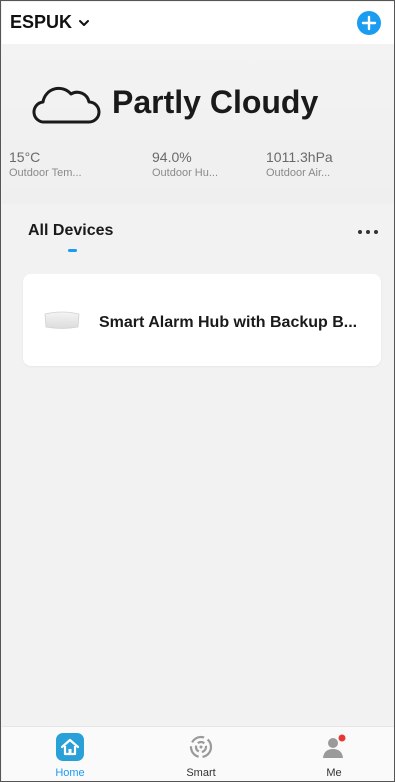 The height and width of the screenshot is (782, 395). I want to click on home-icon, so click(70, 747).